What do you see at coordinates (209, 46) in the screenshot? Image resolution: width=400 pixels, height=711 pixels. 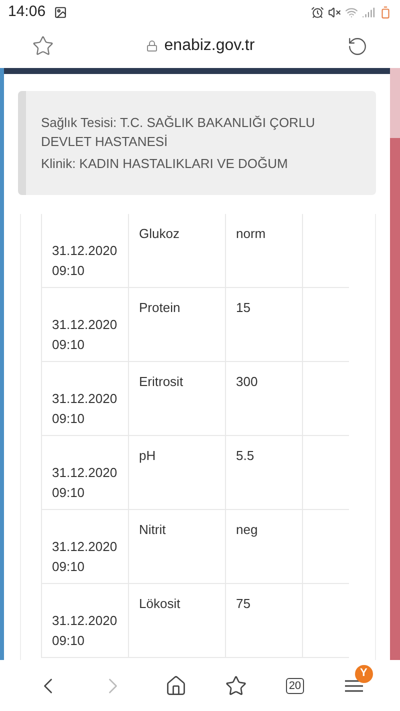 I see `url-text: enabiz.gov.tr` at bounding box center [209, 46].